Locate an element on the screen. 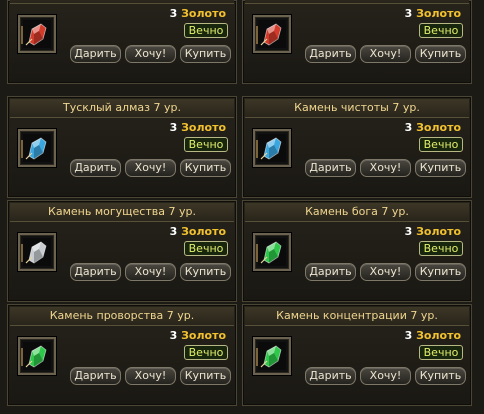  item-title: Камень бога 7 ур. is located at coordinates (357, 212).